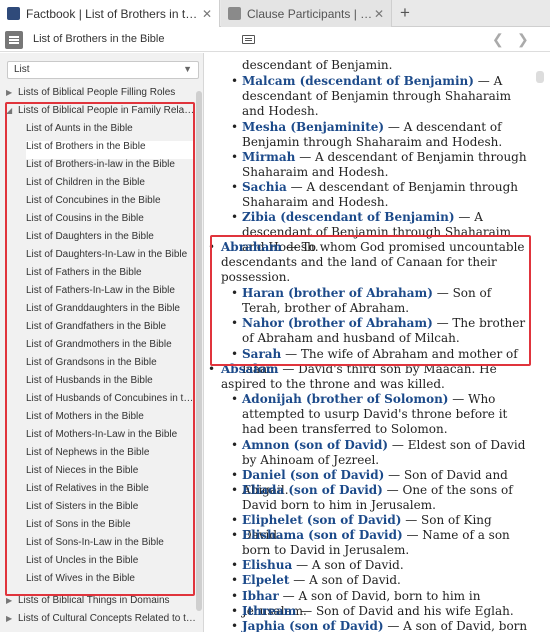  What do you see at coordinates (110, 510) in the screenshot?
I see `tree-item-sisters: List of Sisters in the Bible` at bounding box center [110, 510].